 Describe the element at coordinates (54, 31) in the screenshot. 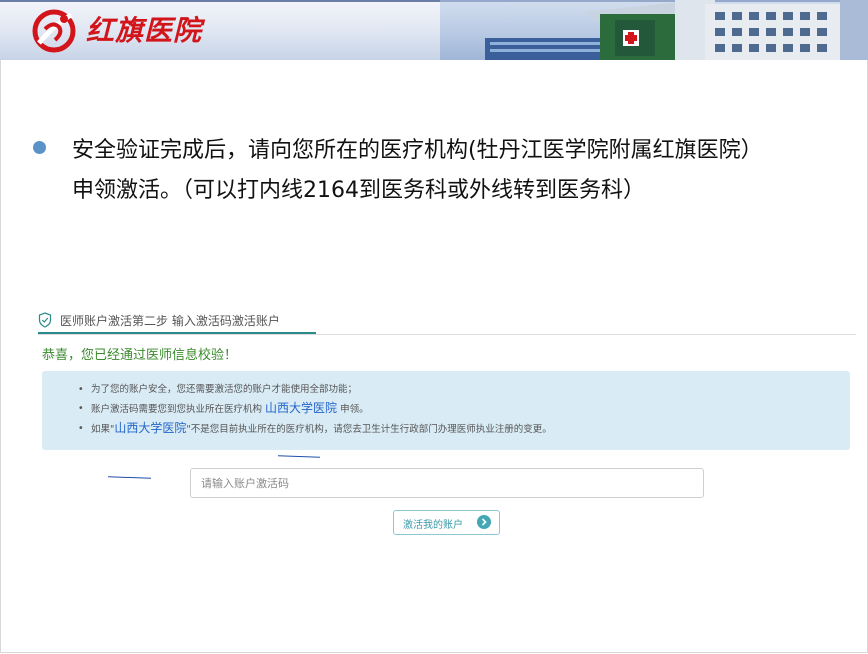

I see `hospital-logo-icon` at that location.